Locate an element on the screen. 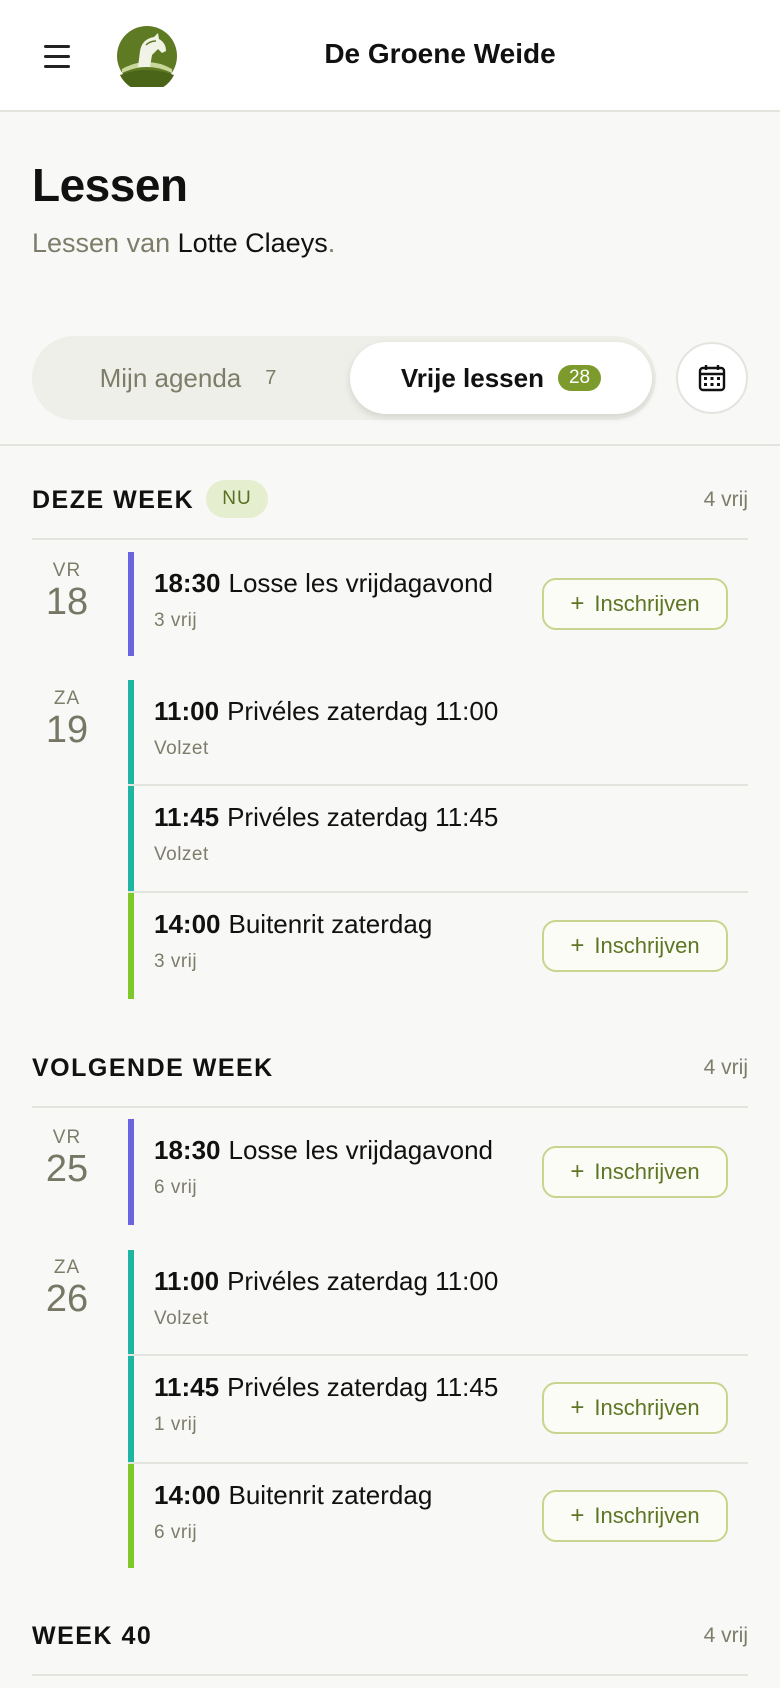 The height and width of the screenshot is (1688, 780). divider is located at coordinates (390, 445).